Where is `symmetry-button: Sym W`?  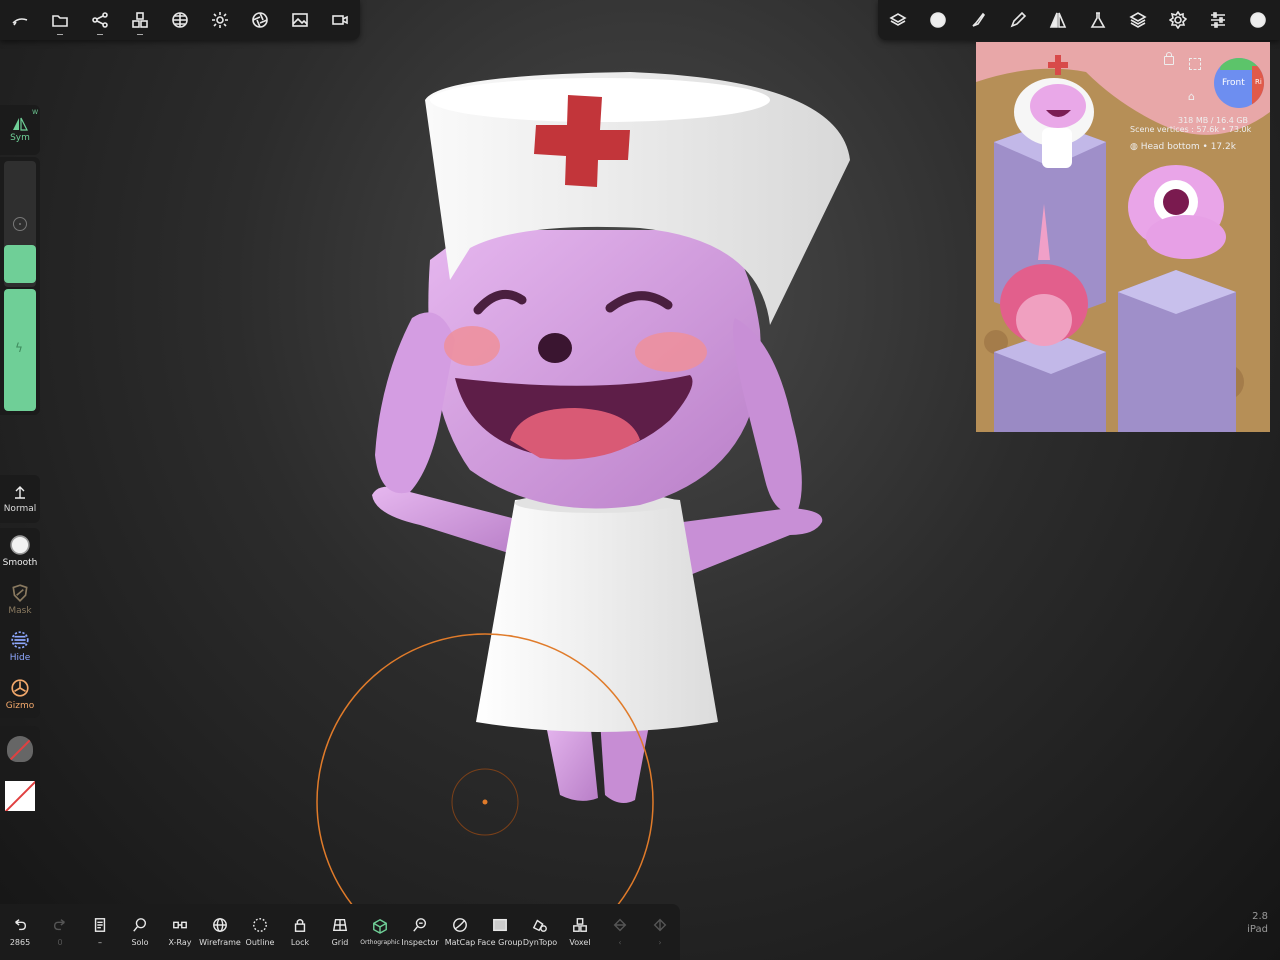 symmetry-button: Sym W is located at coordinates (20, 130).